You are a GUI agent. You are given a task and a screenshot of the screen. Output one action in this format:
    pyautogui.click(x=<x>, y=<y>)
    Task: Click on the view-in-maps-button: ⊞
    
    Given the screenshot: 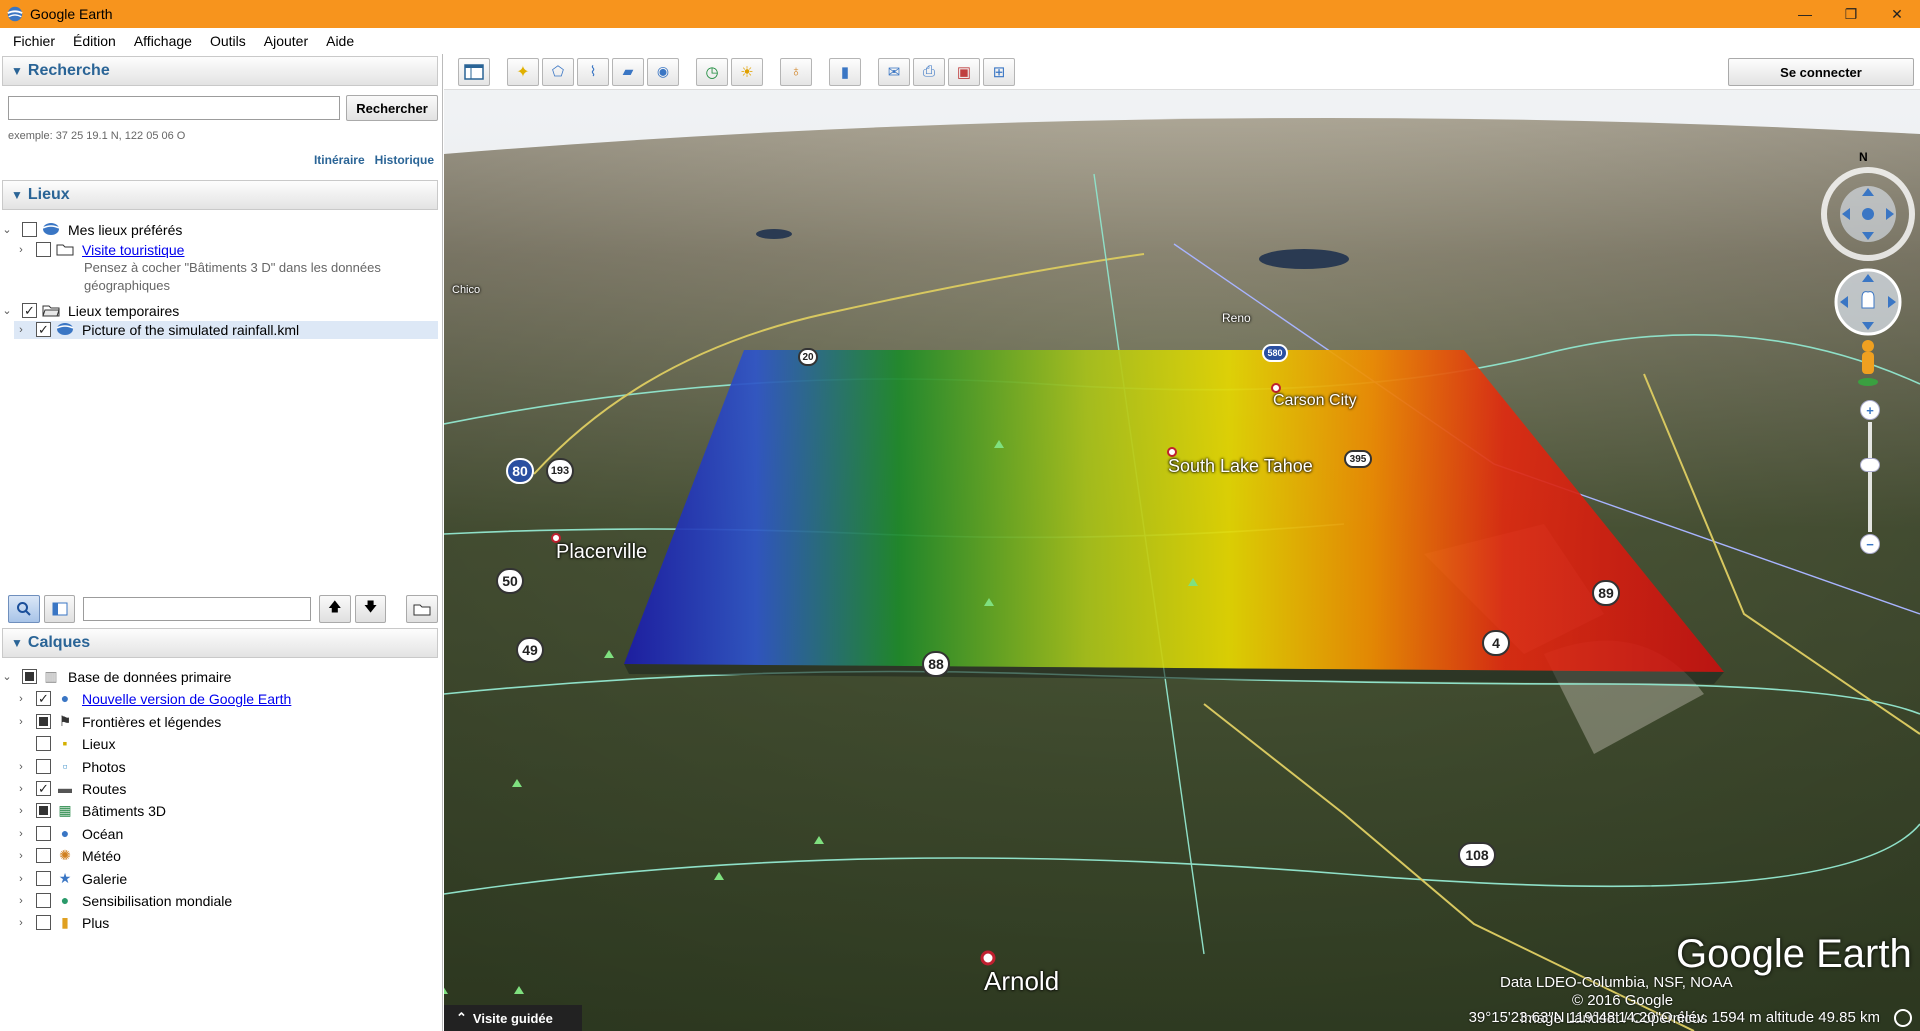 What is the action you would take?
    pyautogui.click(x=999, y=71)
    